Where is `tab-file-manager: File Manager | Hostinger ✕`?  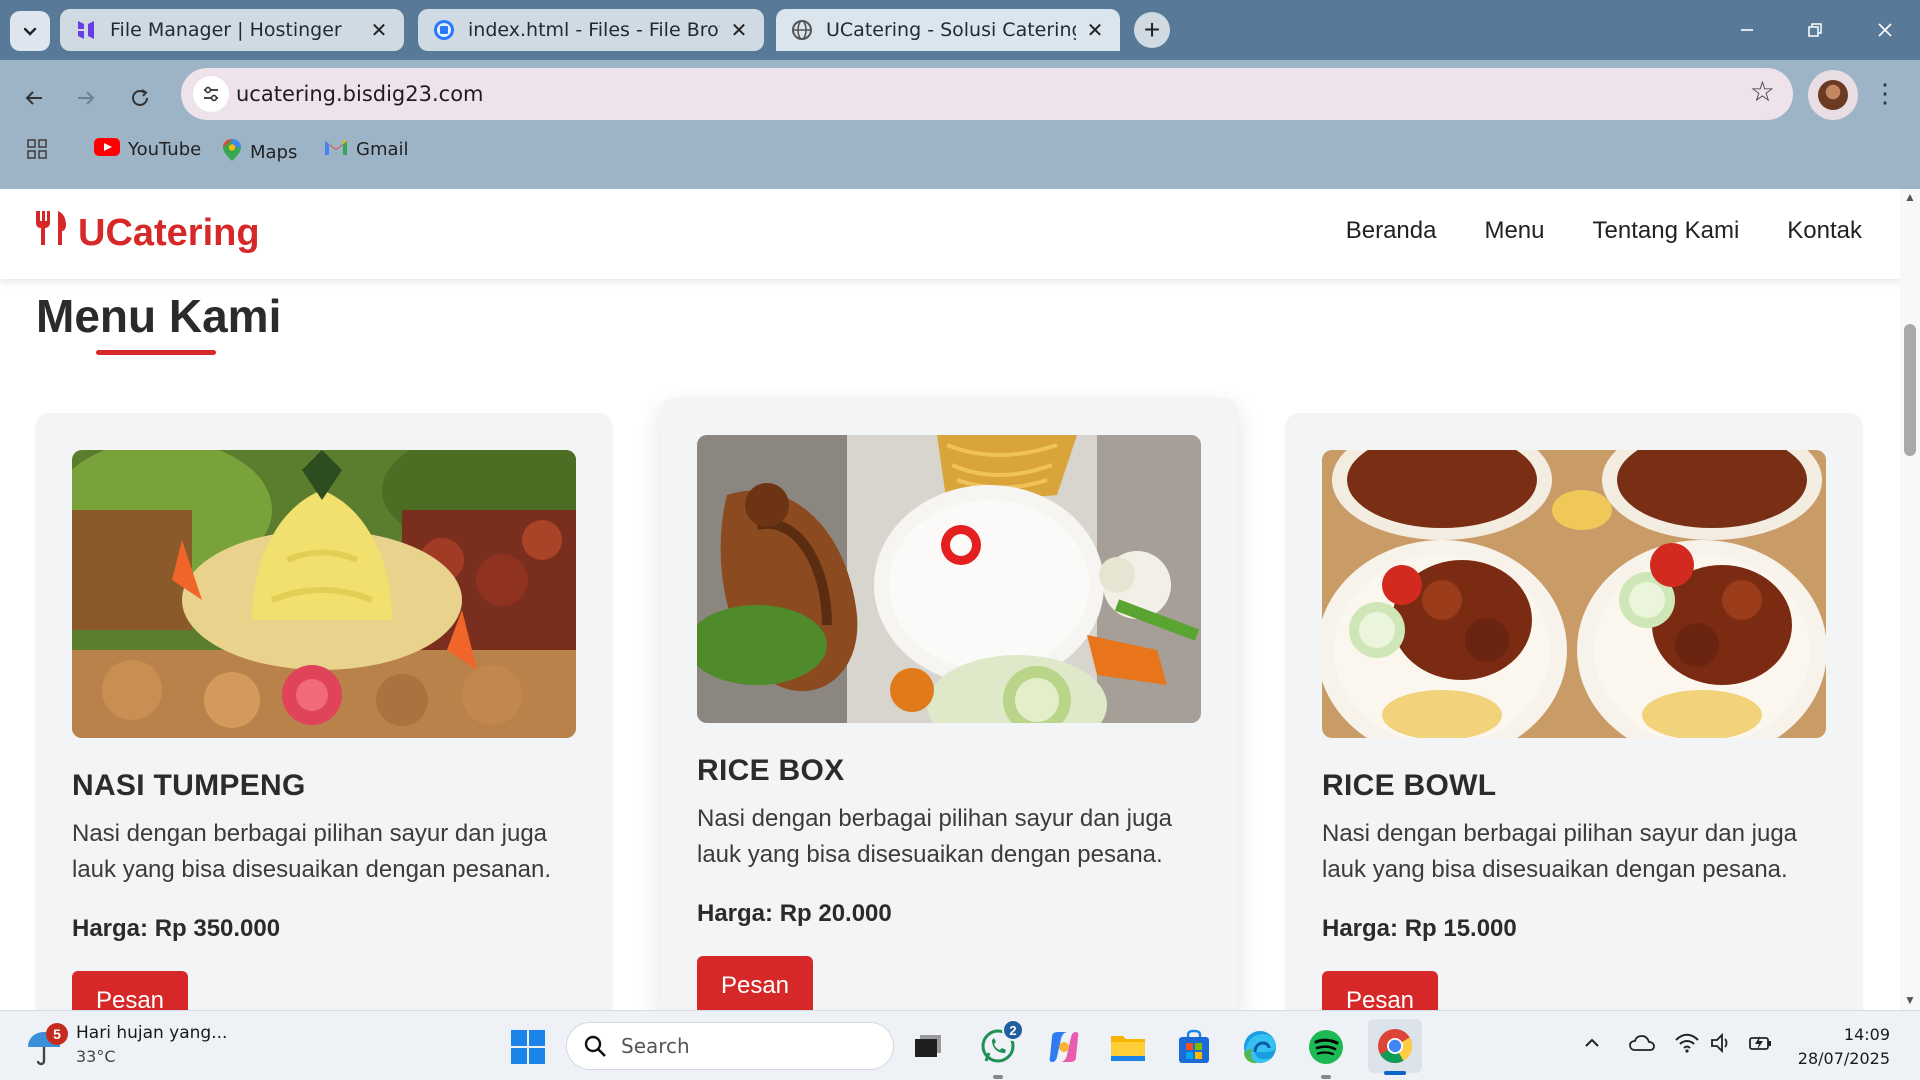
tab-file-manager: File Manager | Hostinger ✕ is located at coordinates (232, 30).